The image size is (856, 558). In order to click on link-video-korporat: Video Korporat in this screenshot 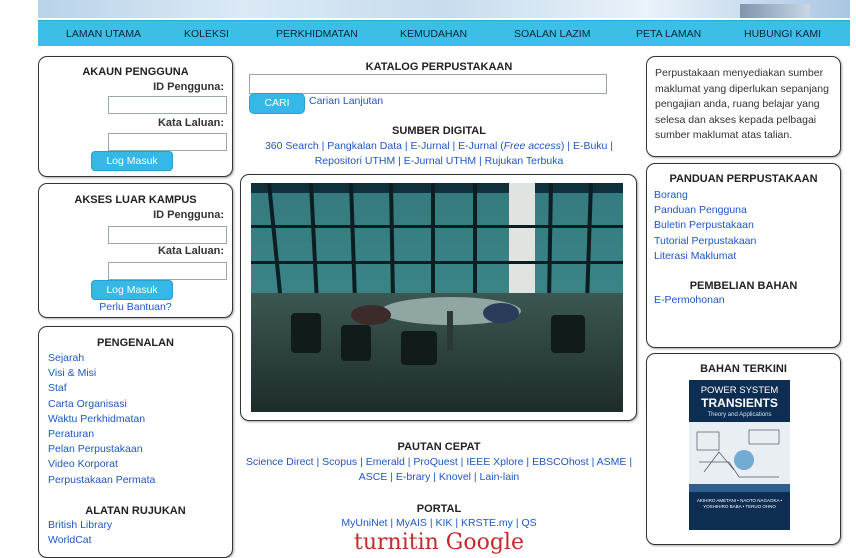, I will do `click(101, 464)`.